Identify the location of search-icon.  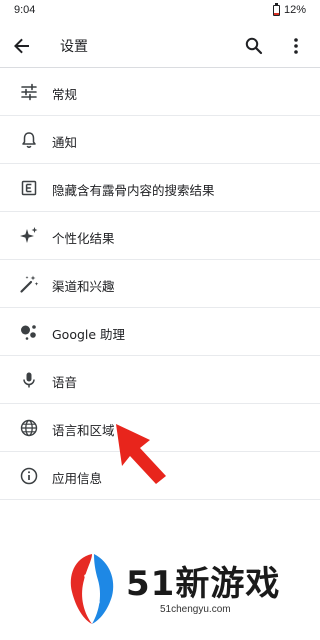
(254, 46).